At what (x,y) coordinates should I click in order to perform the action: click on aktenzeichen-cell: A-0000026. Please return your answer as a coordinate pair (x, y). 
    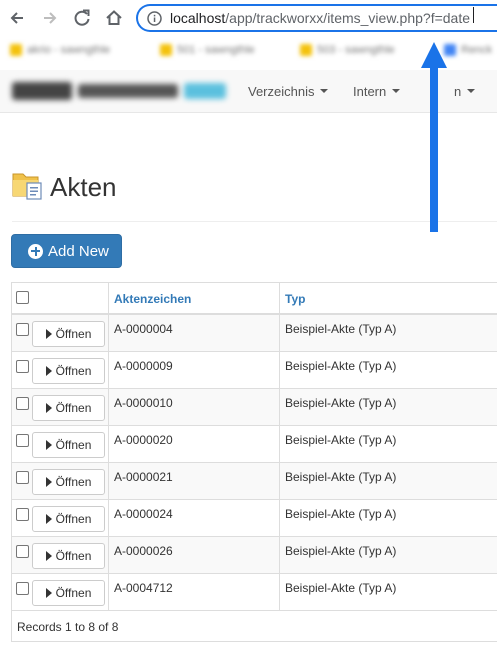
    Looking at the image, I should click on (194, 555).